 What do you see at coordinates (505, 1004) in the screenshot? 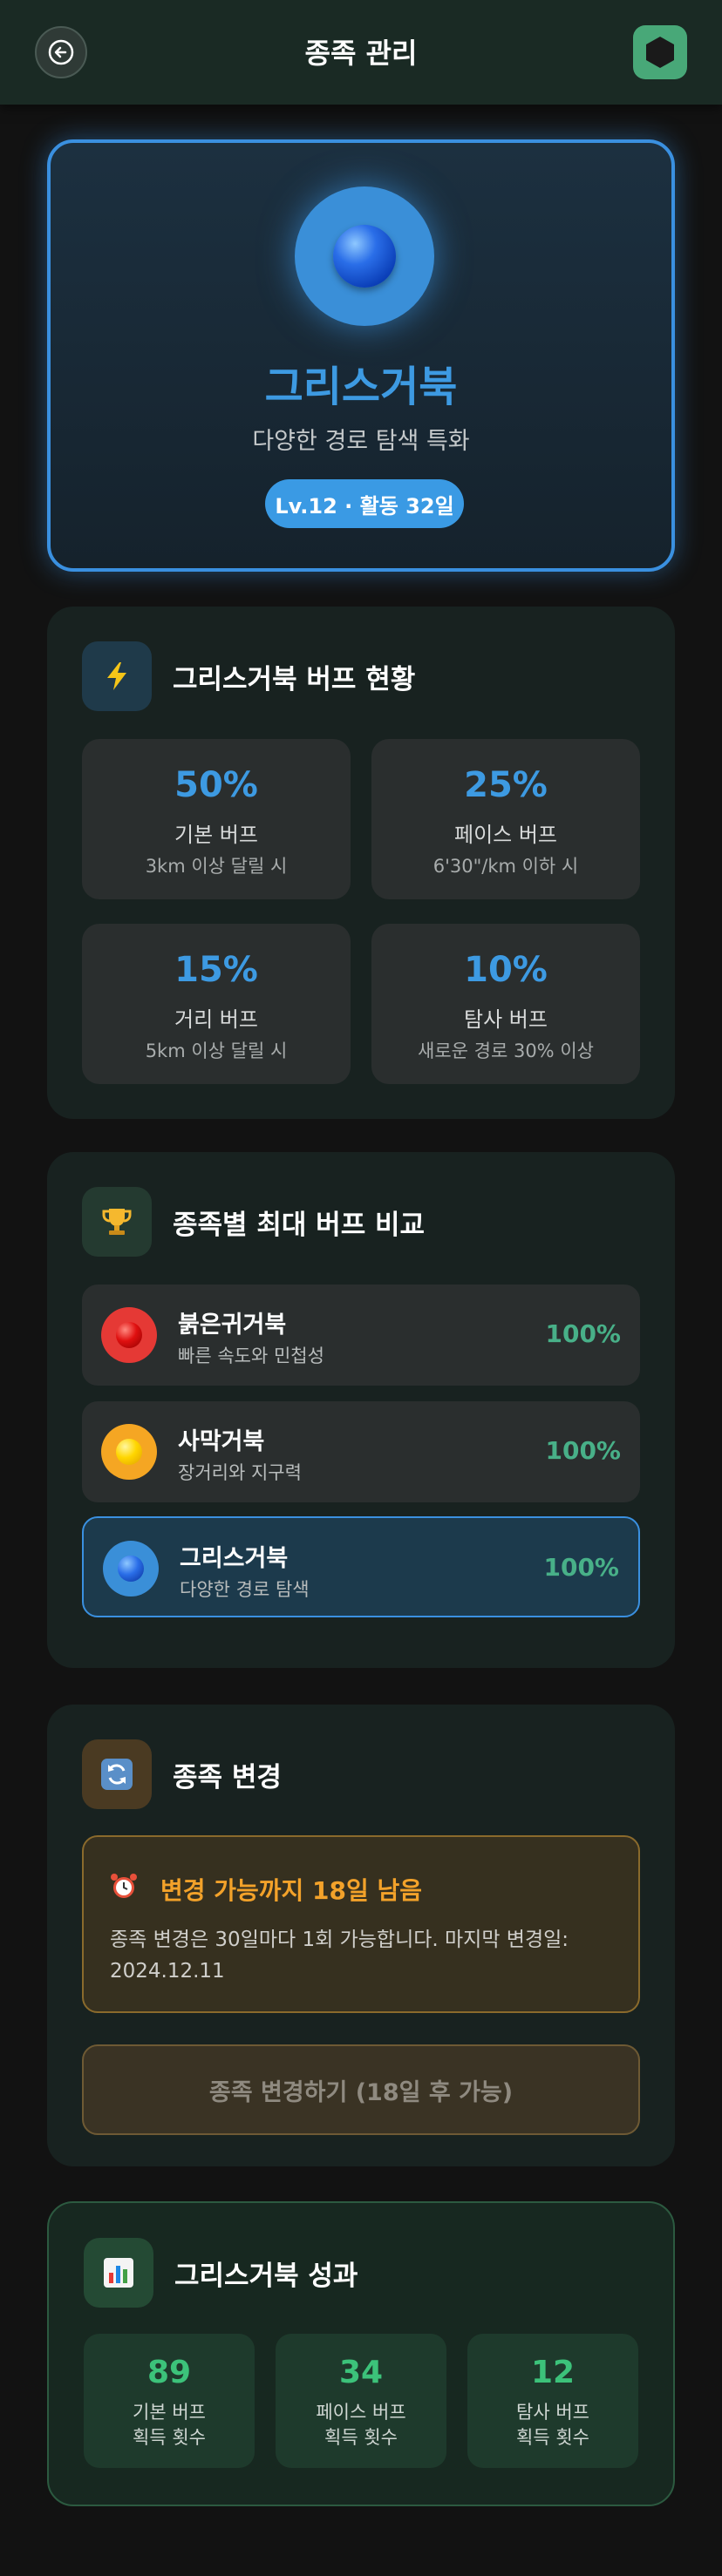
I see `buff-item-explore: 10% 탐사 버프 새로운 경로 30% 이상` at bounding box center [505, 1004].